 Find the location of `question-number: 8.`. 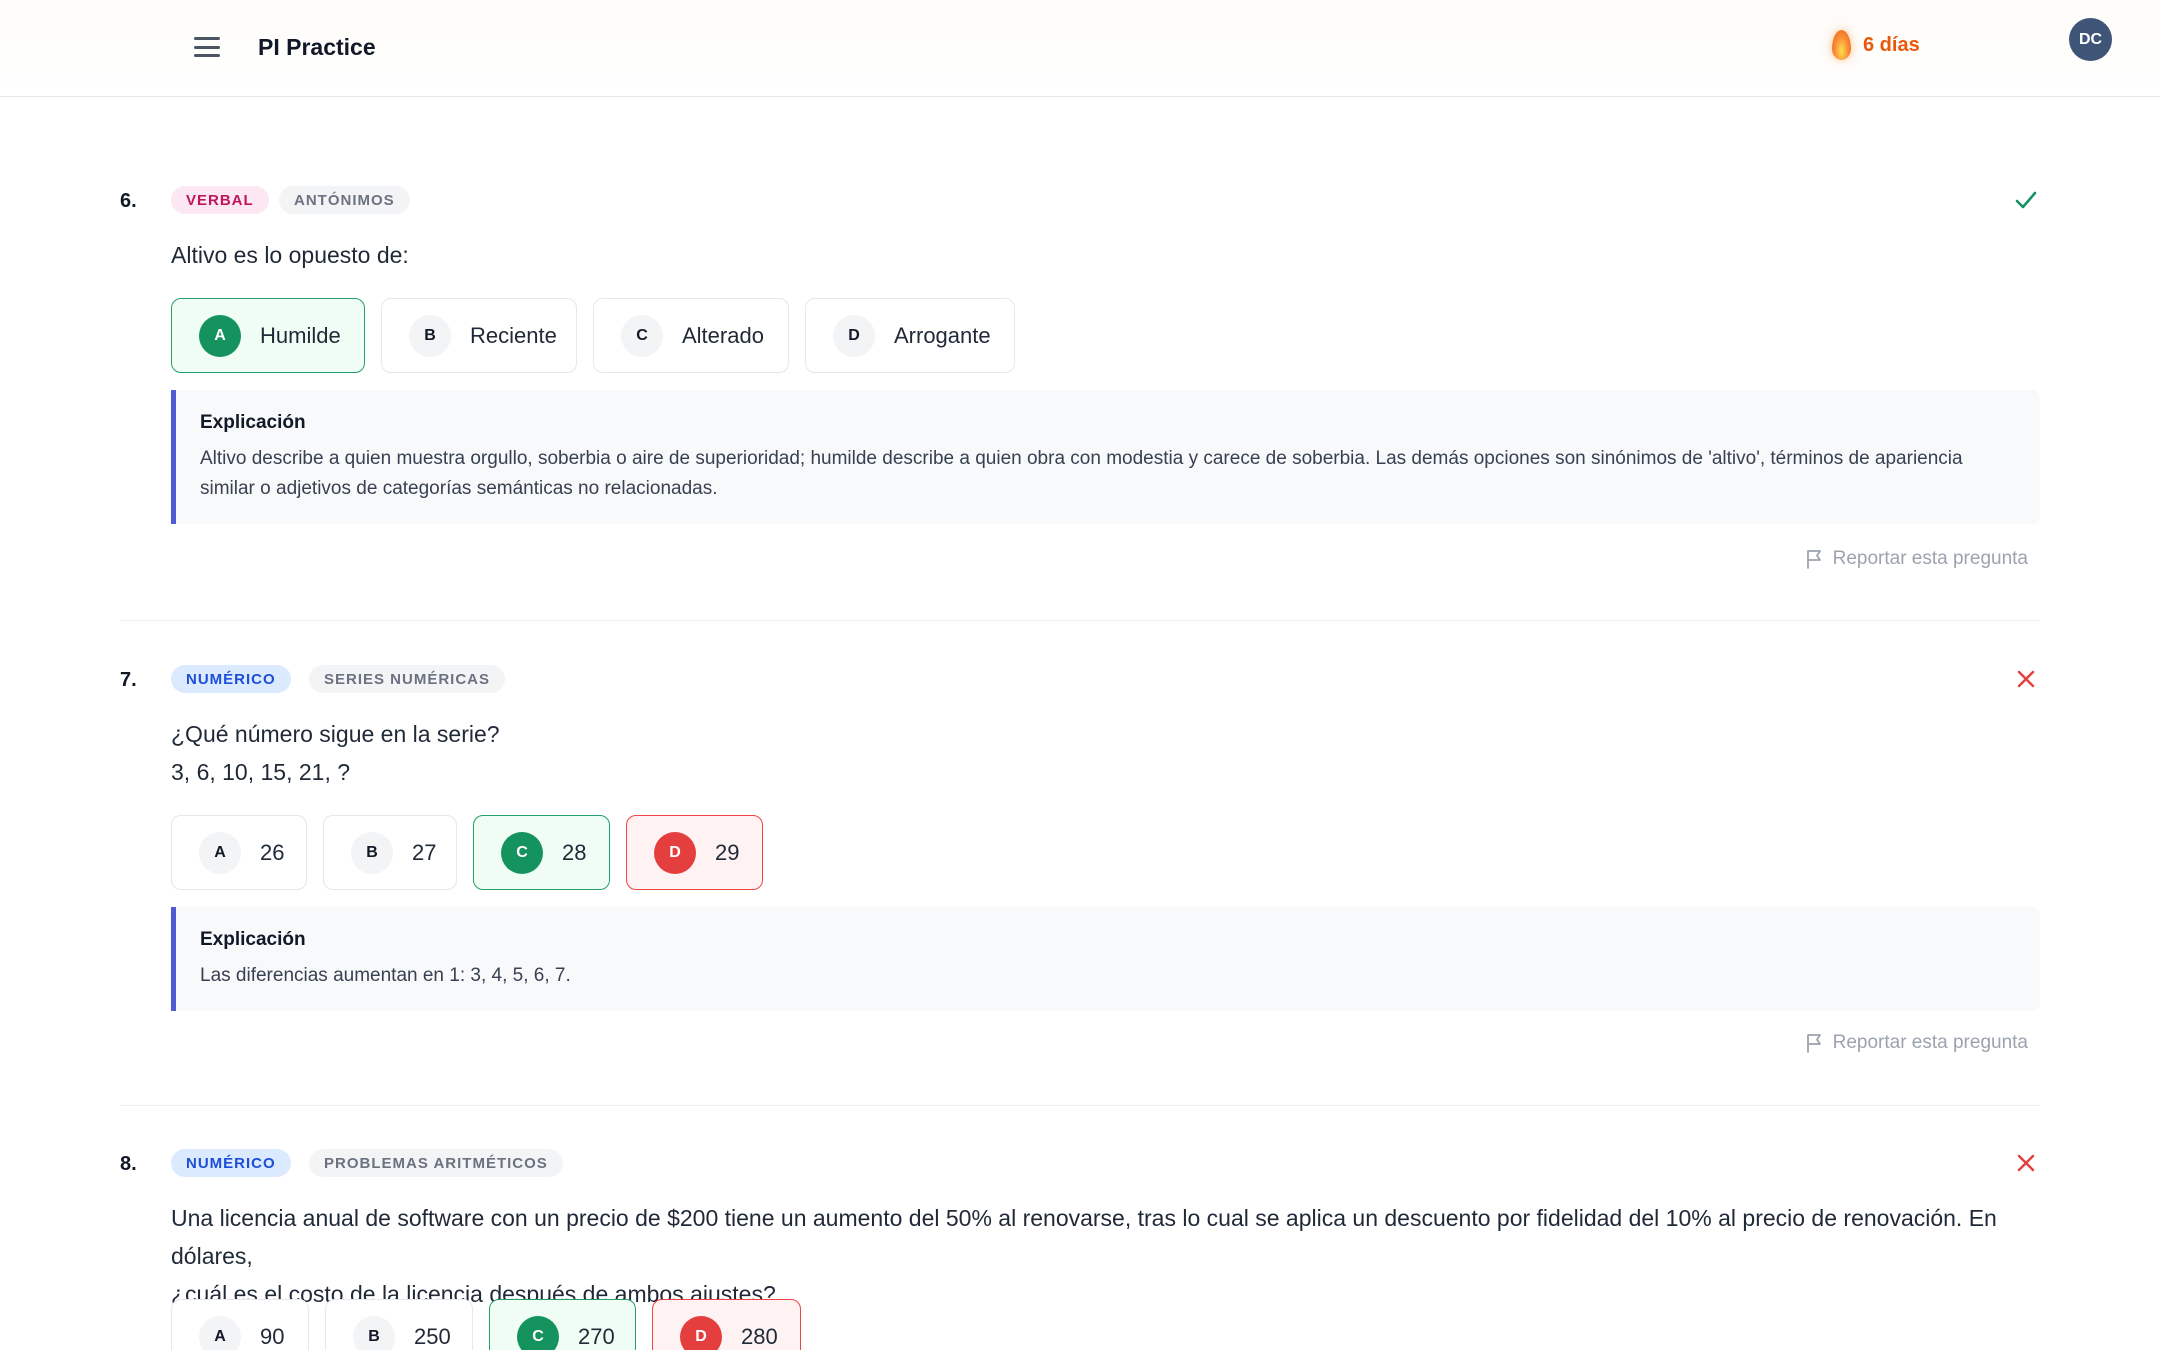

question-number: 8. is located at coordinates (128, 1164).